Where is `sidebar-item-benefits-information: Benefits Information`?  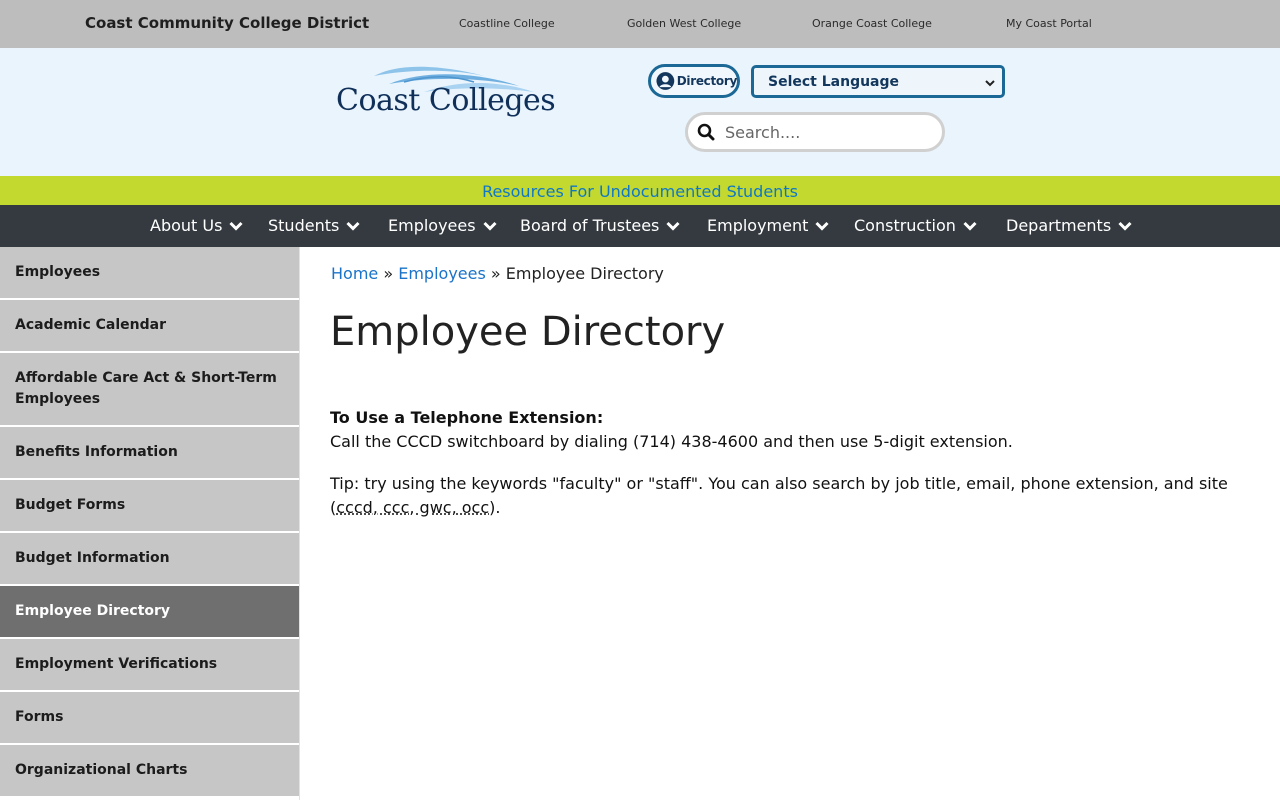
sidebar-item-benefits-information: Benefits Information is located at coordinates (149, 452).